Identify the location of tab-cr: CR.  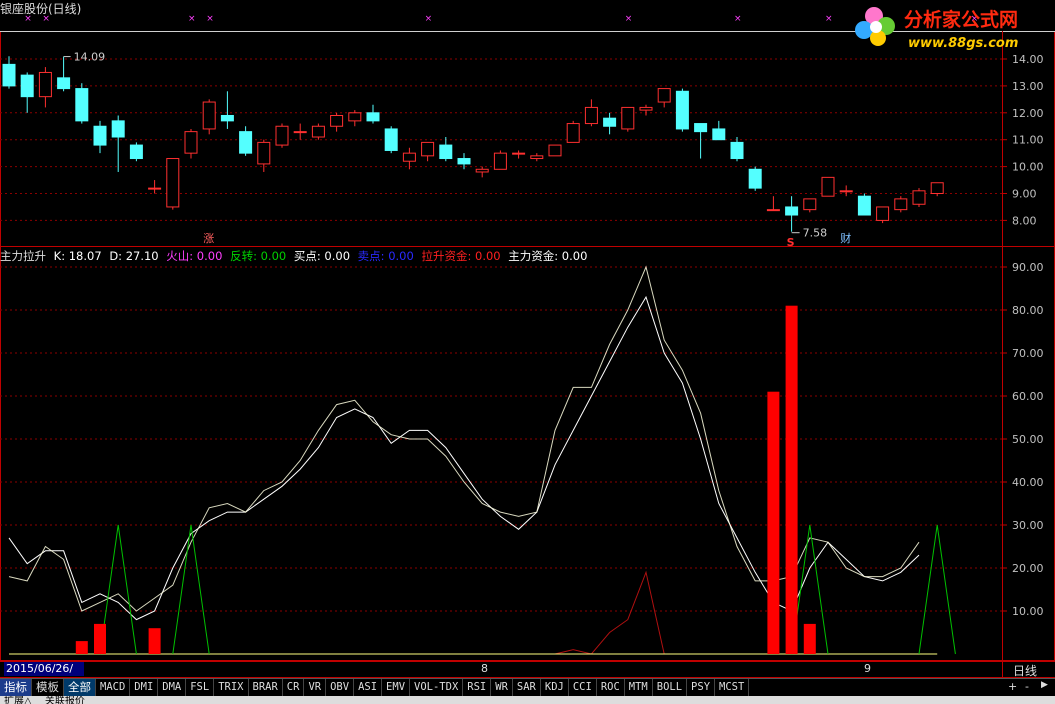
(294, 687).